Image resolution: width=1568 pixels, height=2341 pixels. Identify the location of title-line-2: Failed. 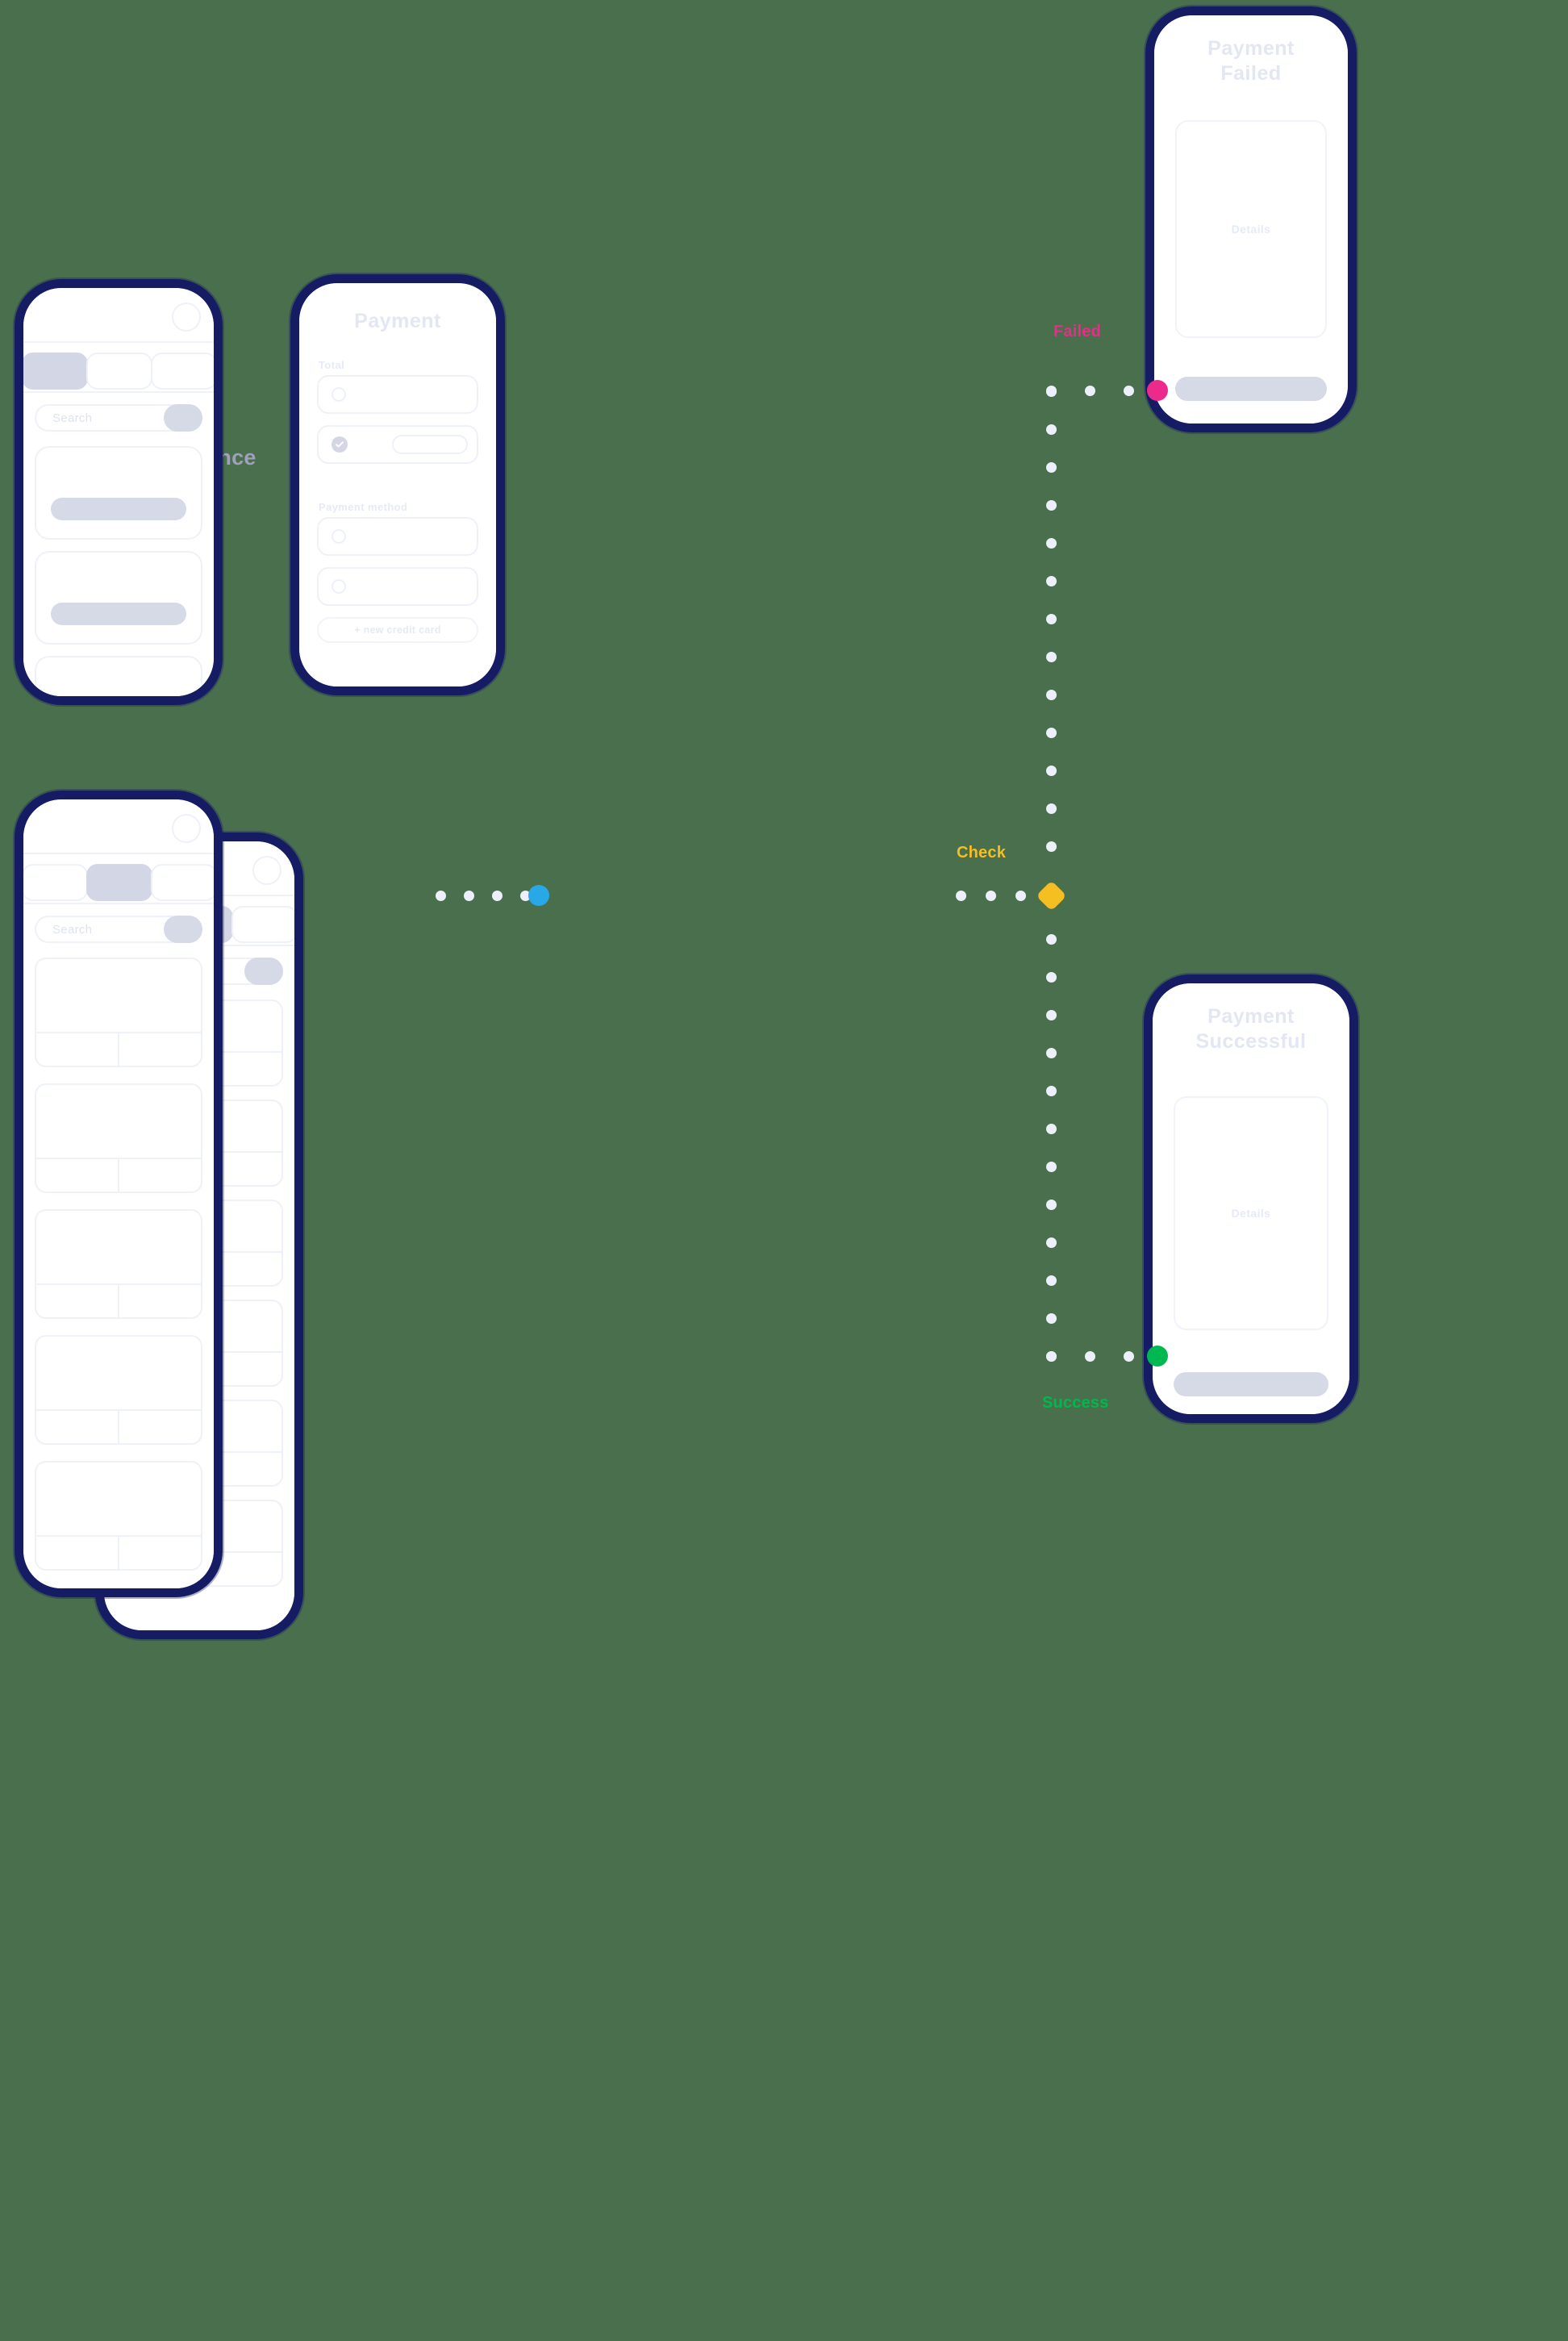
(1251, 73).